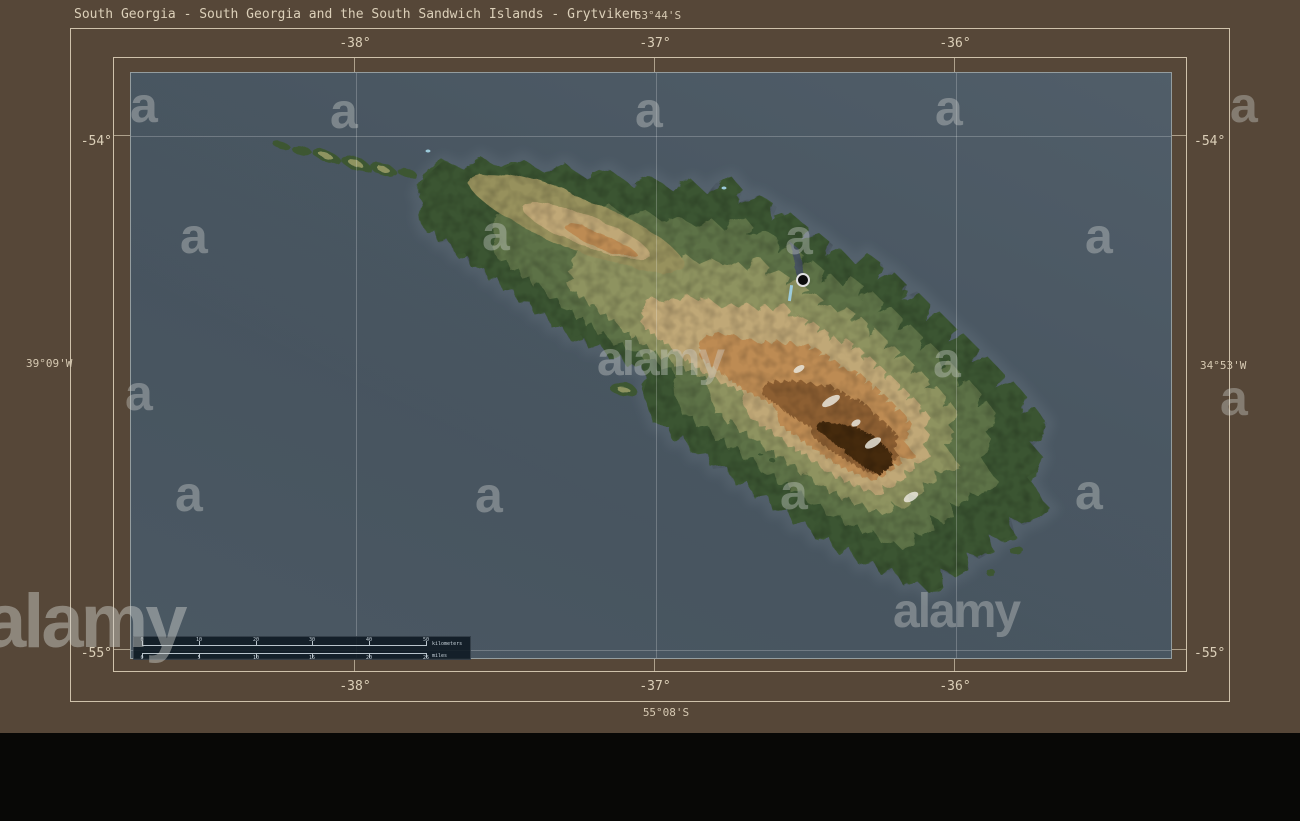 This screenshot has height=821, width=1300. I want to click on scale-mile-unit: miles, so click(440, 656).